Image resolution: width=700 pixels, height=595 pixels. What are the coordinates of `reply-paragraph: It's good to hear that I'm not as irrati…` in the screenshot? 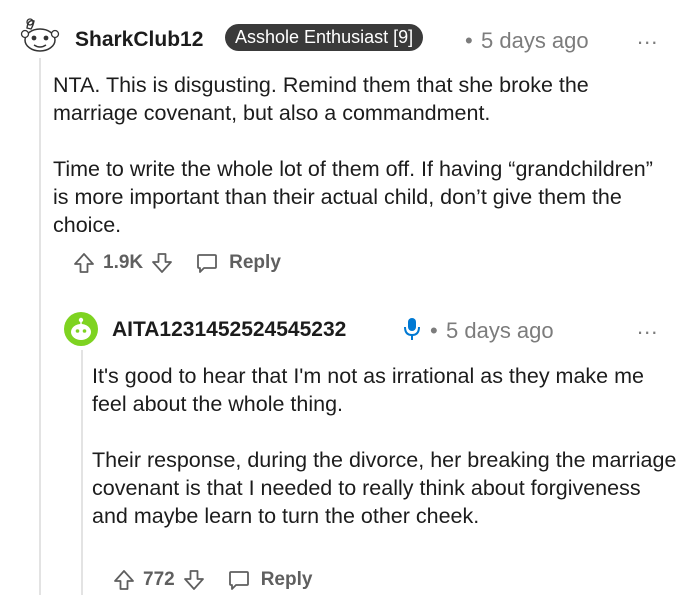 It's located at (368, 390).